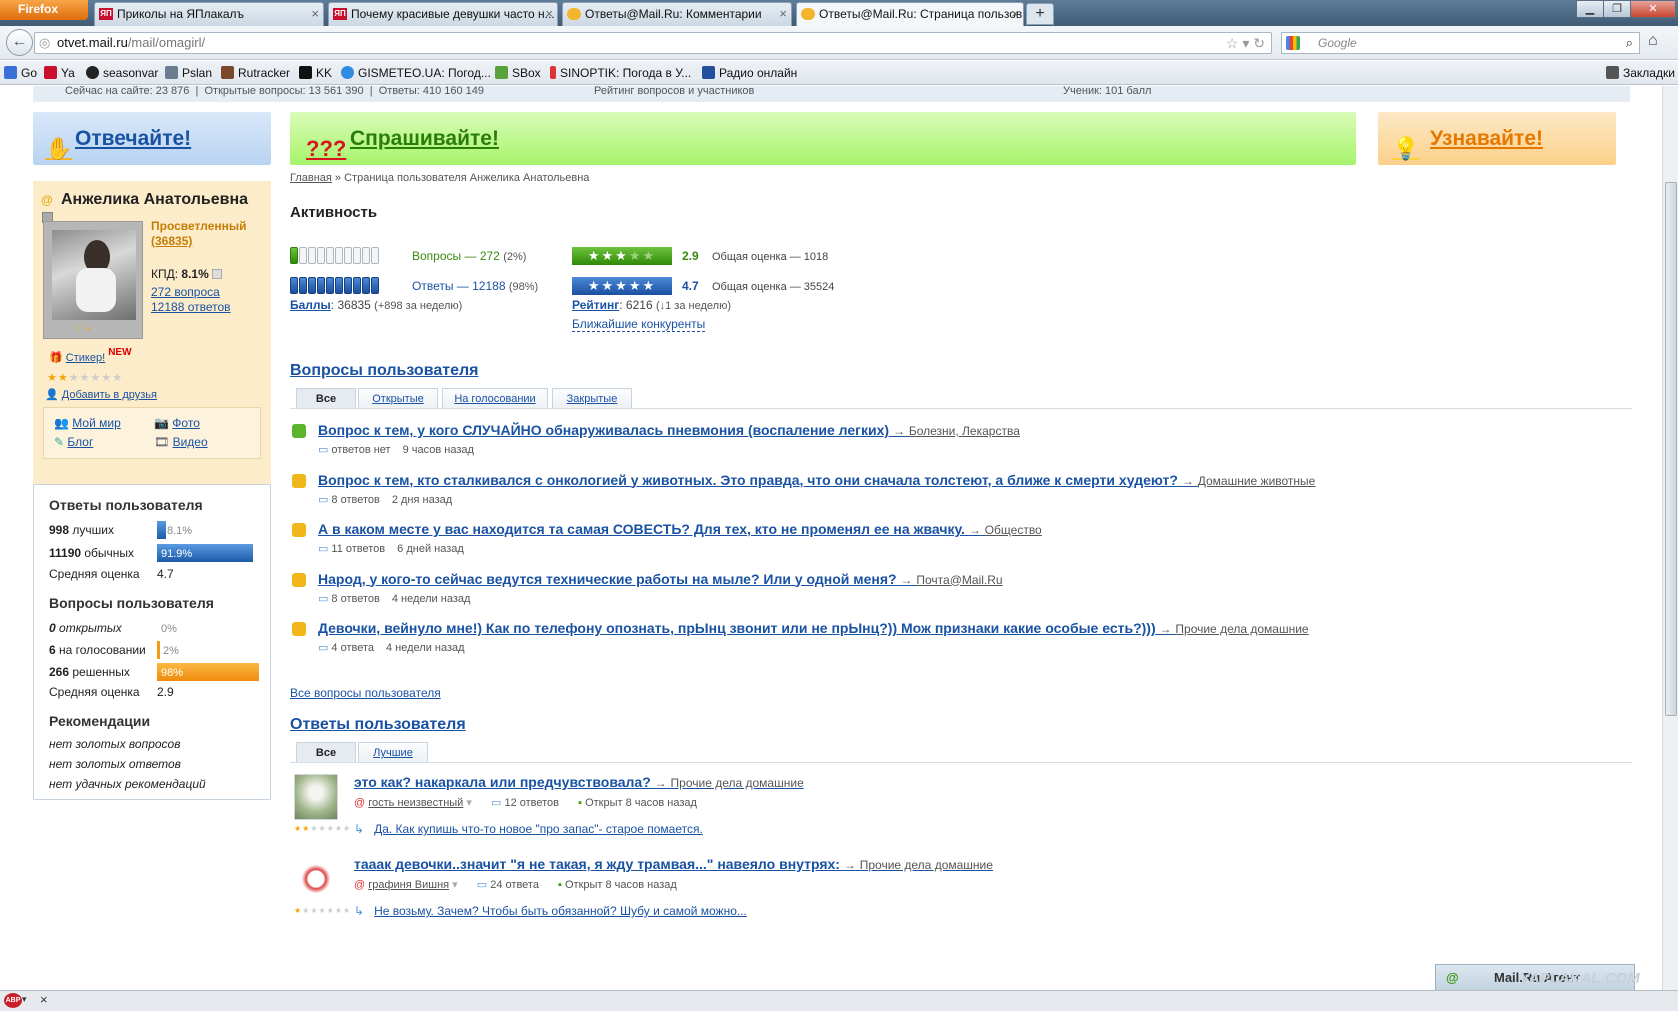  What do you see at coordinates (321, 285) in the screenshot?
I see `meter-cell` at bounding box center [321, 285].